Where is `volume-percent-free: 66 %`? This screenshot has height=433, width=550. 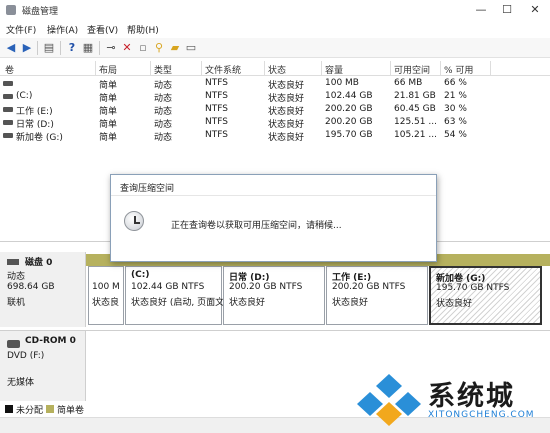 volume-percent-free: 66 % is located at coordinates (455, 83).